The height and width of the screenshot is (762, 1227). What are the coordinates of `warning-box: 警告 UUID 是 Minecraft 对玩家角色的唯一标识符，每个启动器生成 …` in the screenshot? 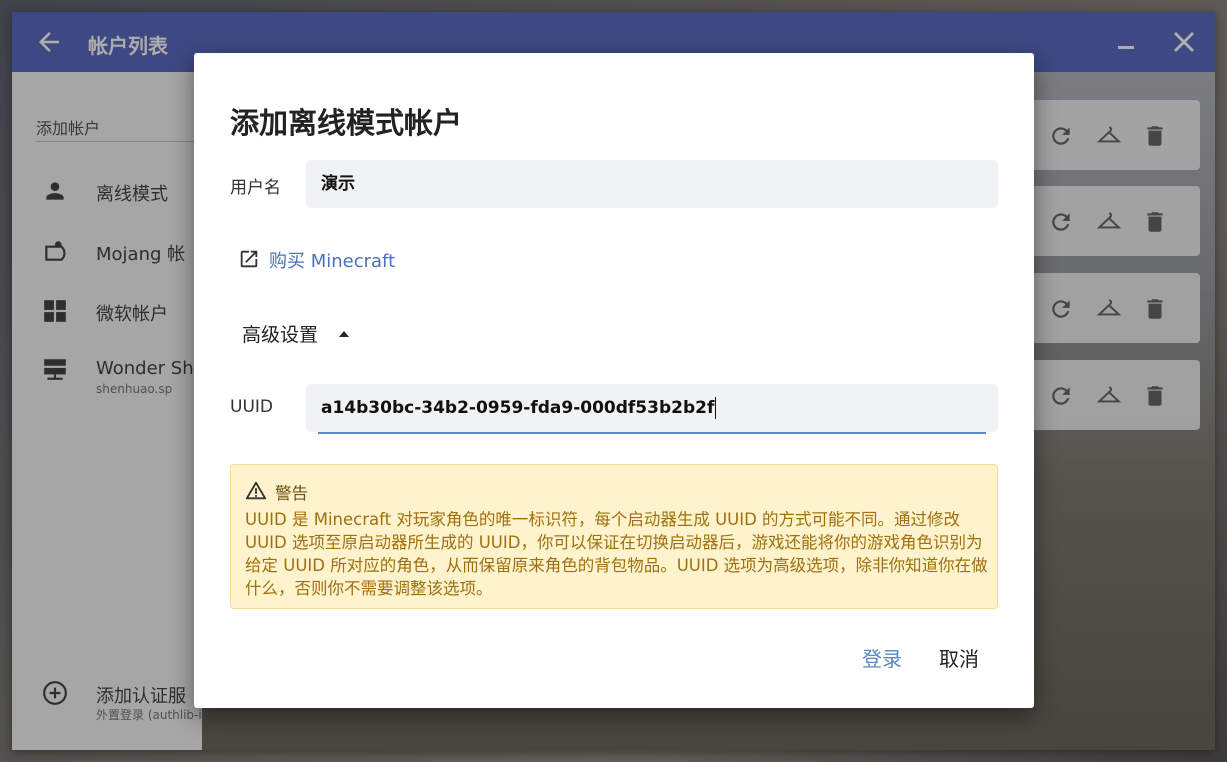 It's located at (614, 536).